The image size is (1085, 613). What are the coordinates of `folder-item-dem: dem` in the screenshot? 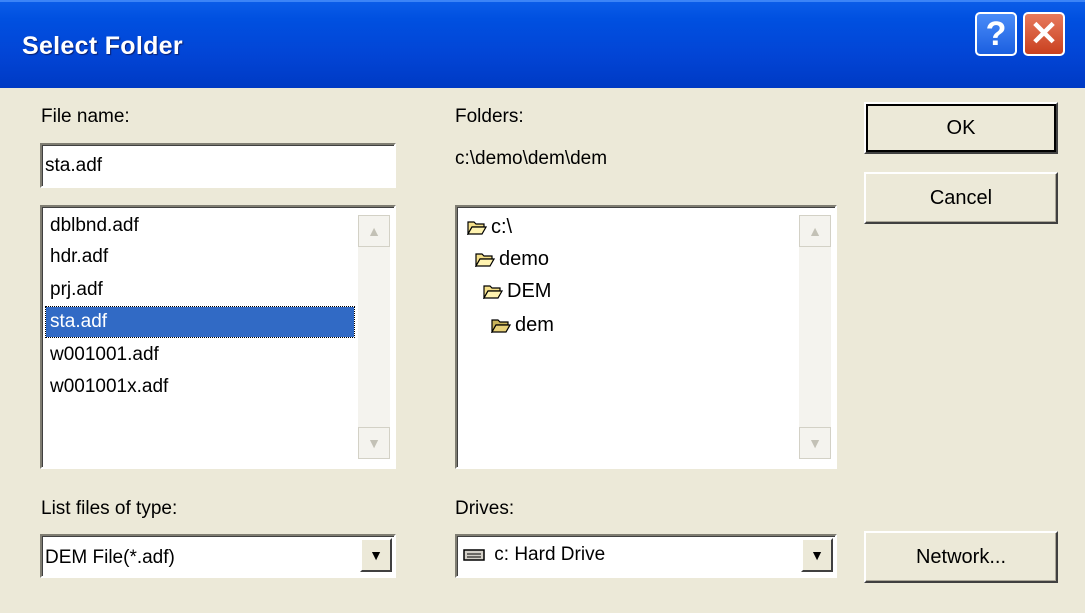 It's located at (522, 325).